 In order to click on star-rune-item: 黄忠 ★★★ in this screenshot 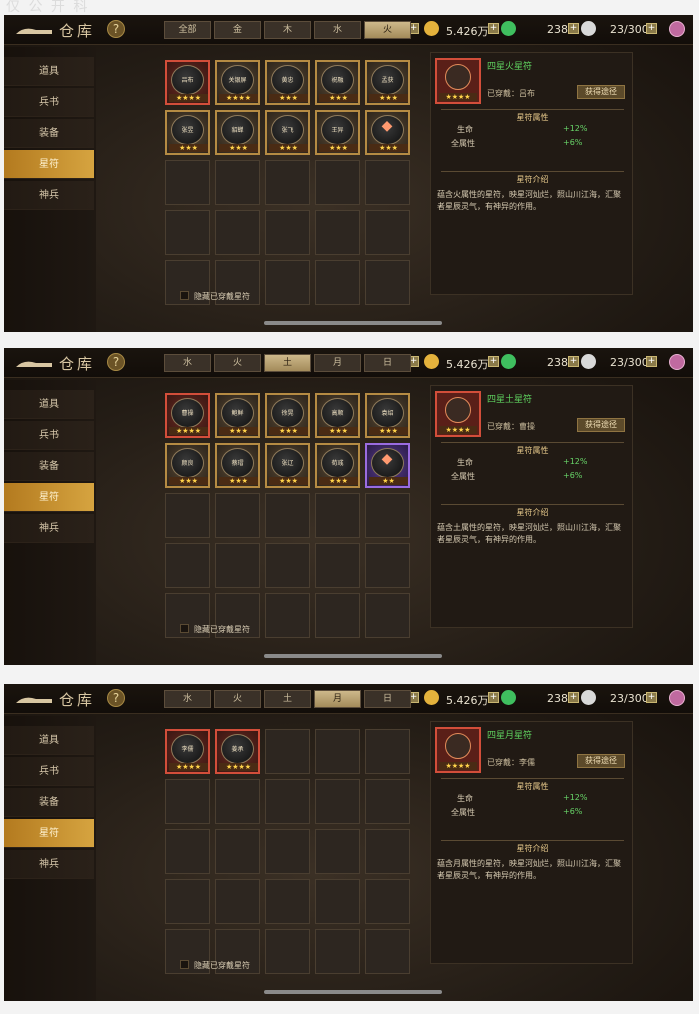, I will do `click(287, 82)`.